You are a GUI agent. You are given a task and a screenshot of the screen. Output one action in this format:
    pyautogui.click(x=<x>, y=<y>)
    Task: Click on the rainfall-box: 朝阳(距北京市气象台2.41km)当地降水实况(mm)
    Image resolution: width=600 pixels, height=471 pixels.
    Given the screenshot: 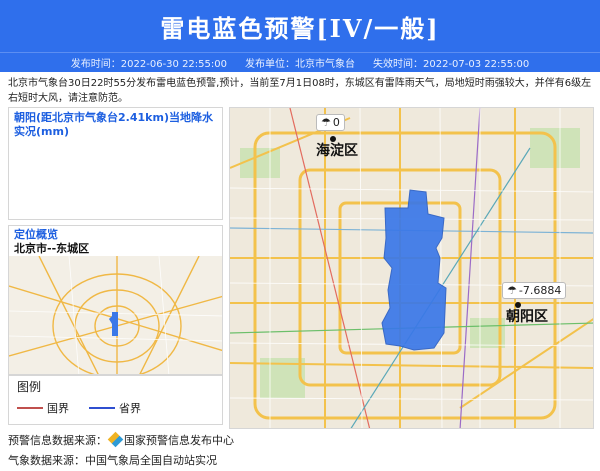 What is the action you would take?
    pyautogui.click(x=115, y=163)
    